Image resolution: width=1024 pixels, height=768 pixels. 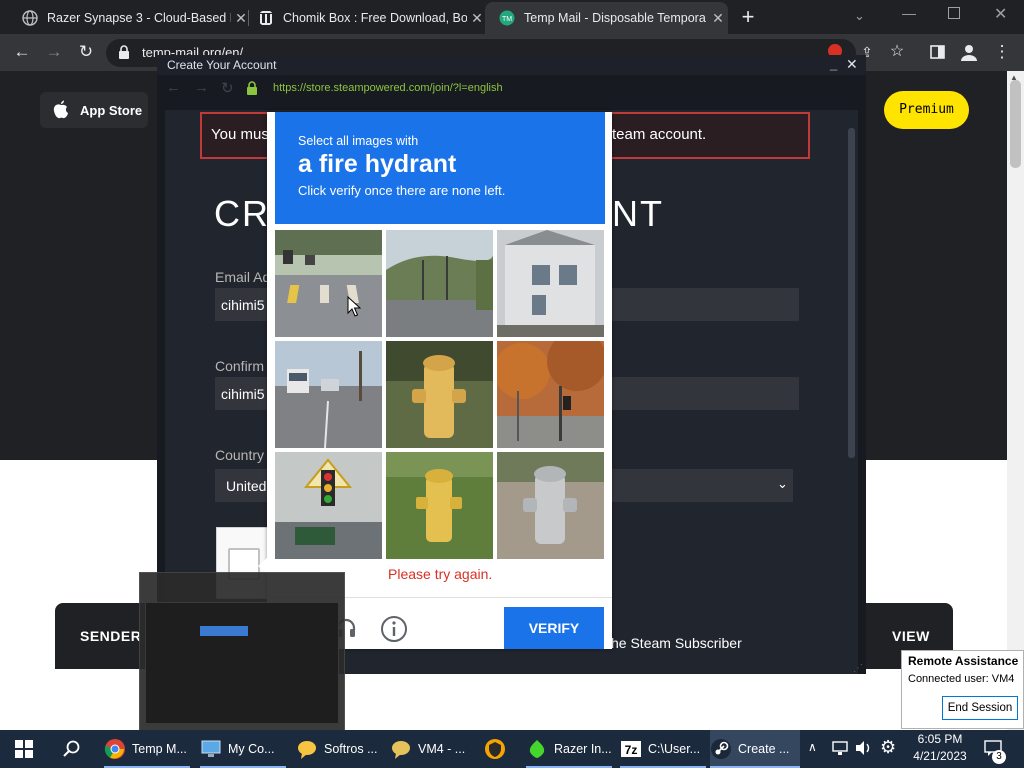 What do you see at coordinates (240, 366) in the screenshot?
I see `confirm-email-label: Confirm` at bounding box center [240, 366].